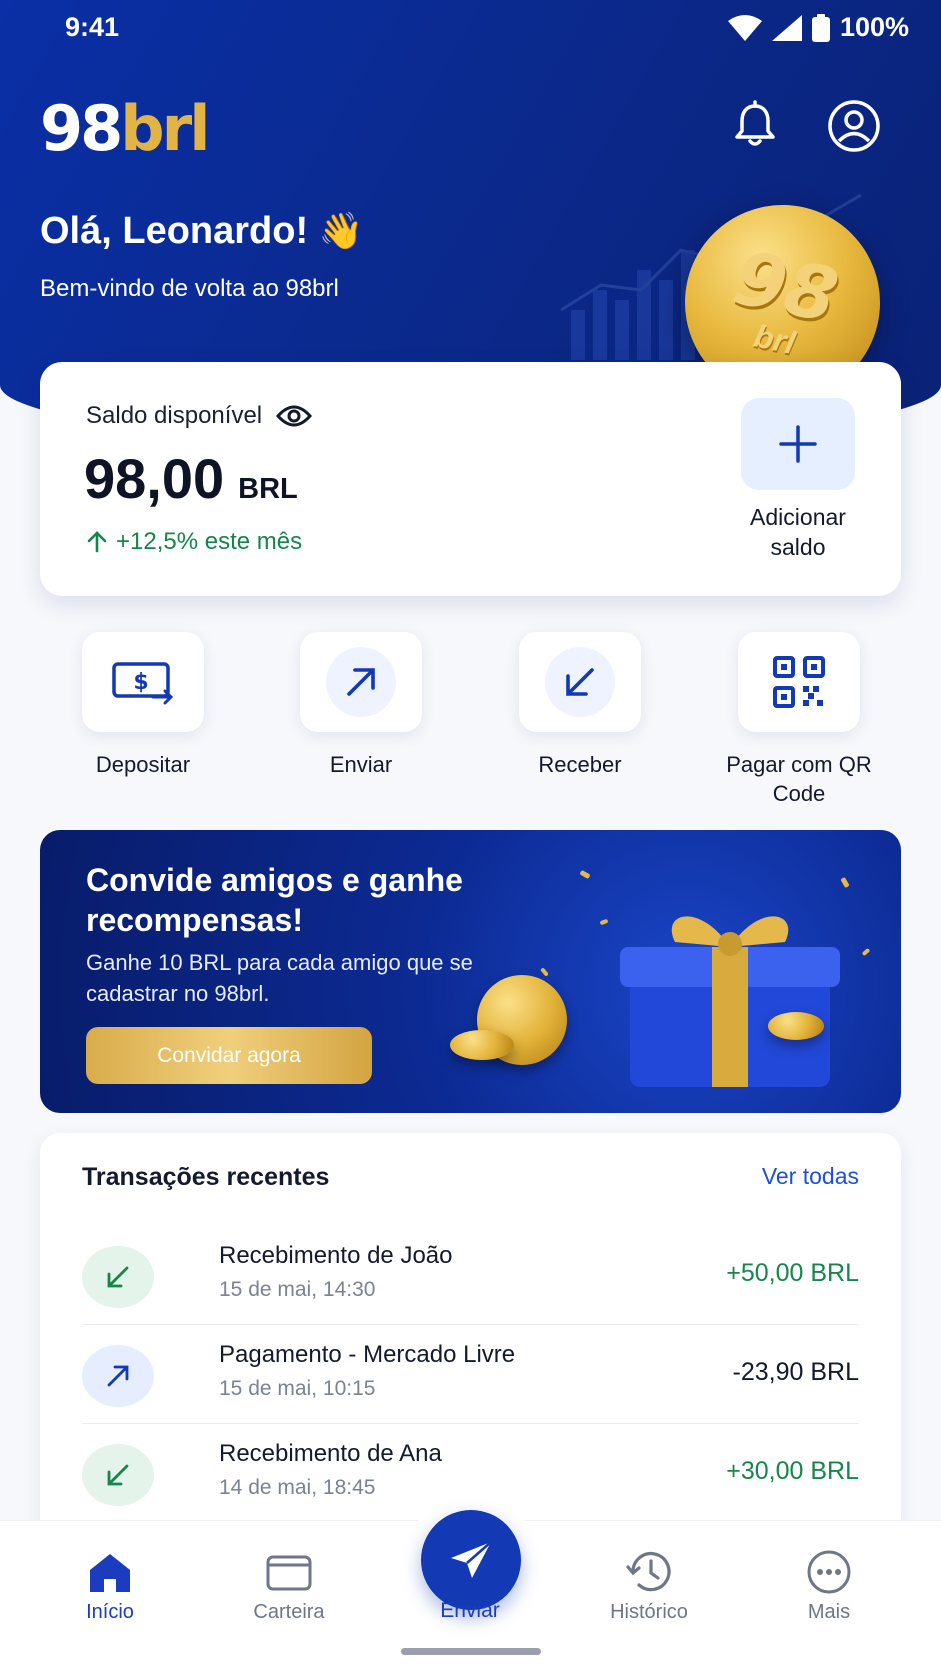 This screenshot has height=1672, width=941. I want to click on cash-deposit-icon: $, so click(143, 683).